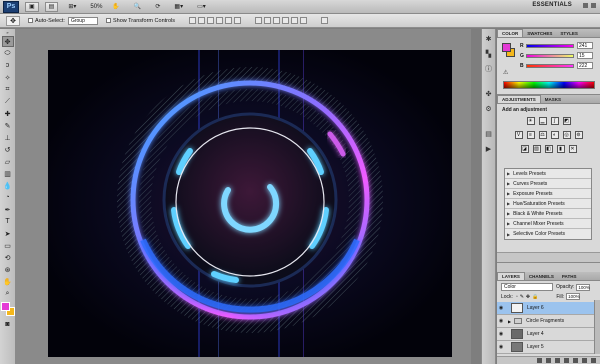  Describe the element at coordinates (597, 327) in the screenshot. I see `layers-scrollbar` at that location.